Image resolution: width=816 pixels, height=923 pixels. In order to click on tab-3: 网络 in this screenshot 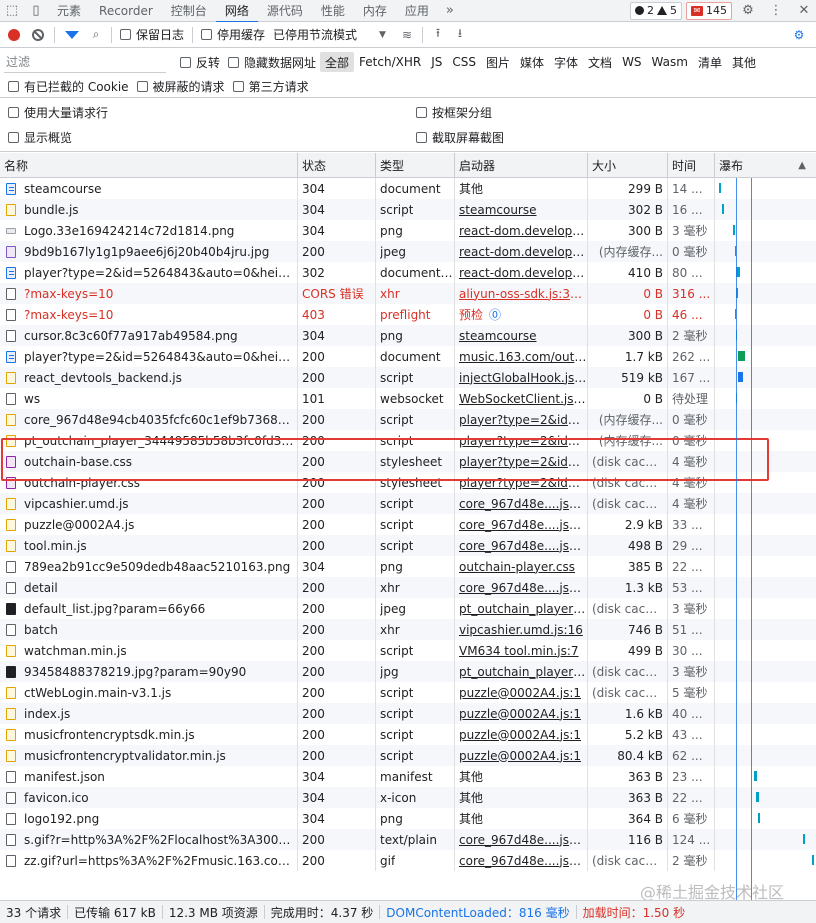, I will do `click(236, 11)`.